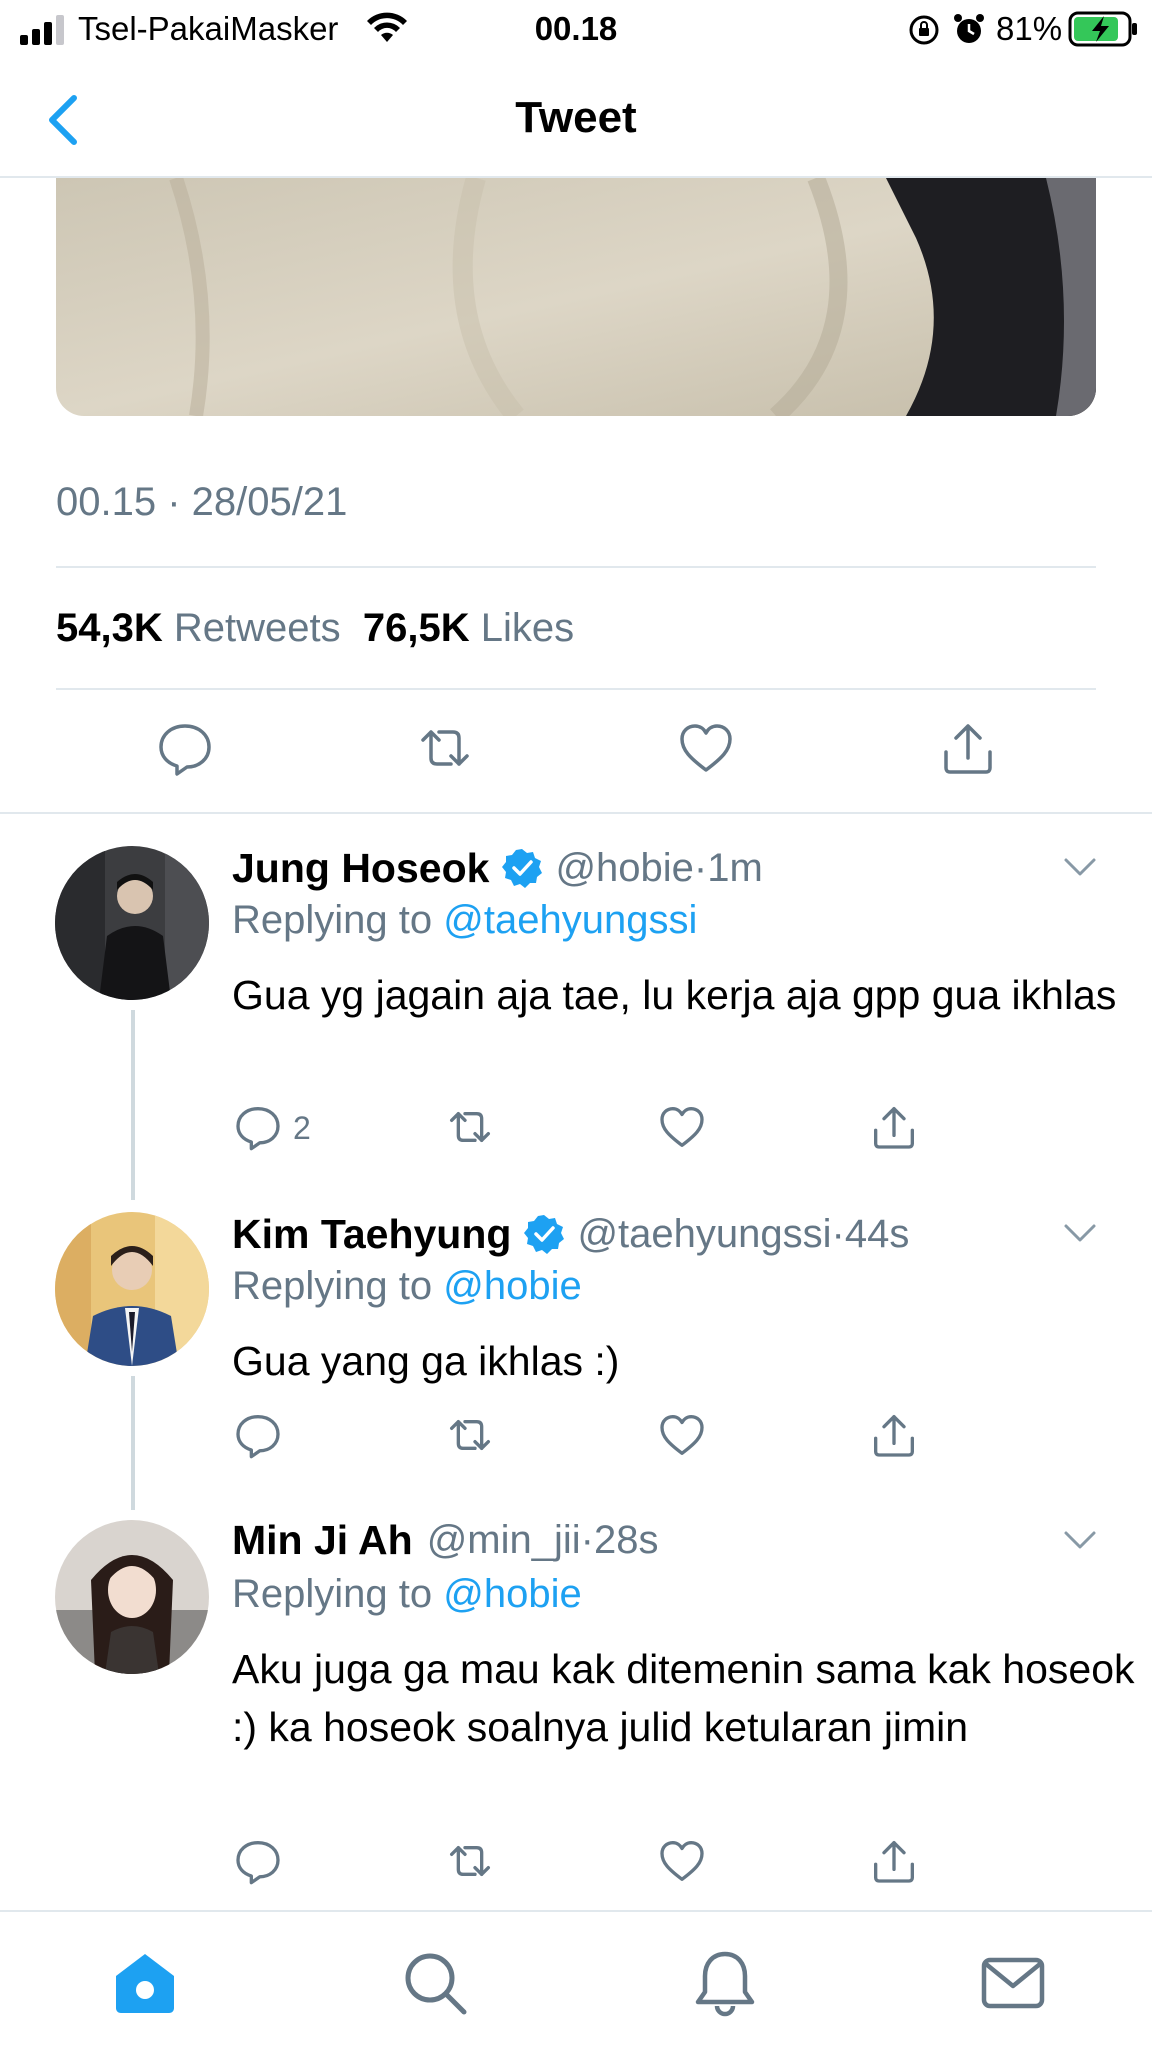 The width and height of the screenshot is (1152, 2048). Describe the element at coordinates (302, 1128) in the screenshot. I see `reply-count: 2` at that location.